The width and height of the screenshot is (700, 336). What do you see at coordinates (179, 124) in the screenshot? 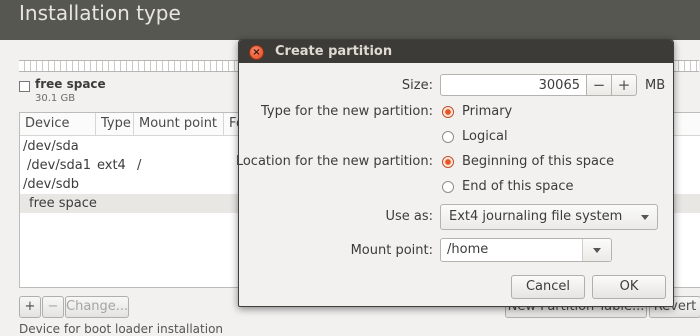
I see `column-mount-point: Mount point` at bounding box center [179, 124].